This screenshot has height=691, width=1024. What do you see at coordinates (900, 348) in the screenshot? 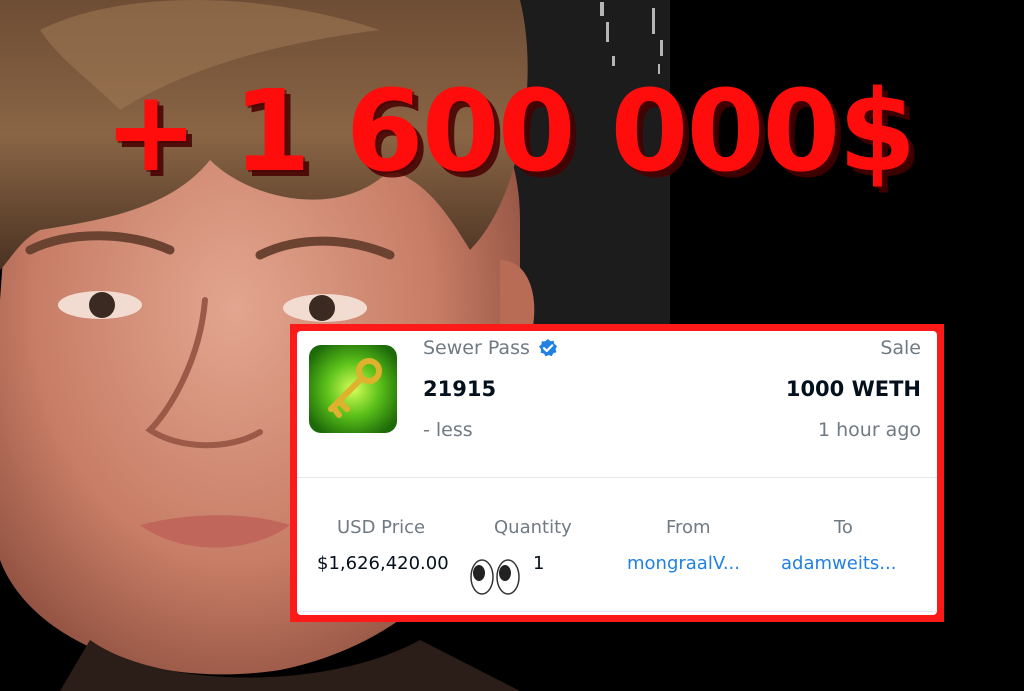
I see `event-type: Sale` at bounding box center [900, 348].